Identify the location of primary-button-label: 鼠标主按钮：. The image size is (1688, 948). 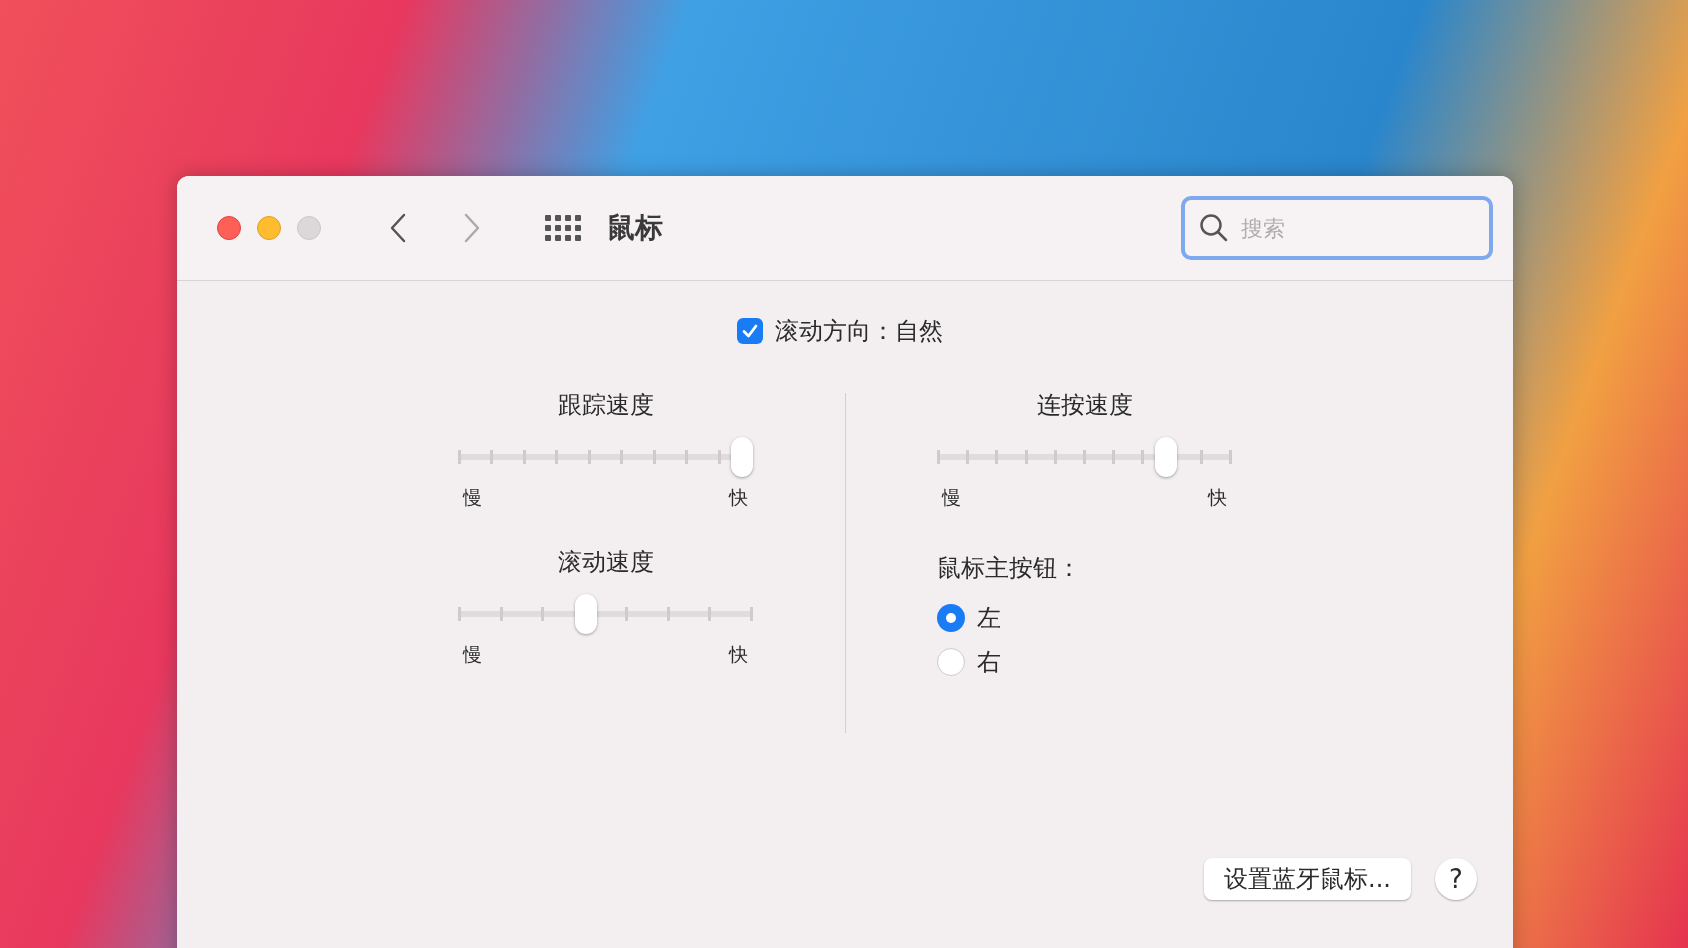
(1009, 568).